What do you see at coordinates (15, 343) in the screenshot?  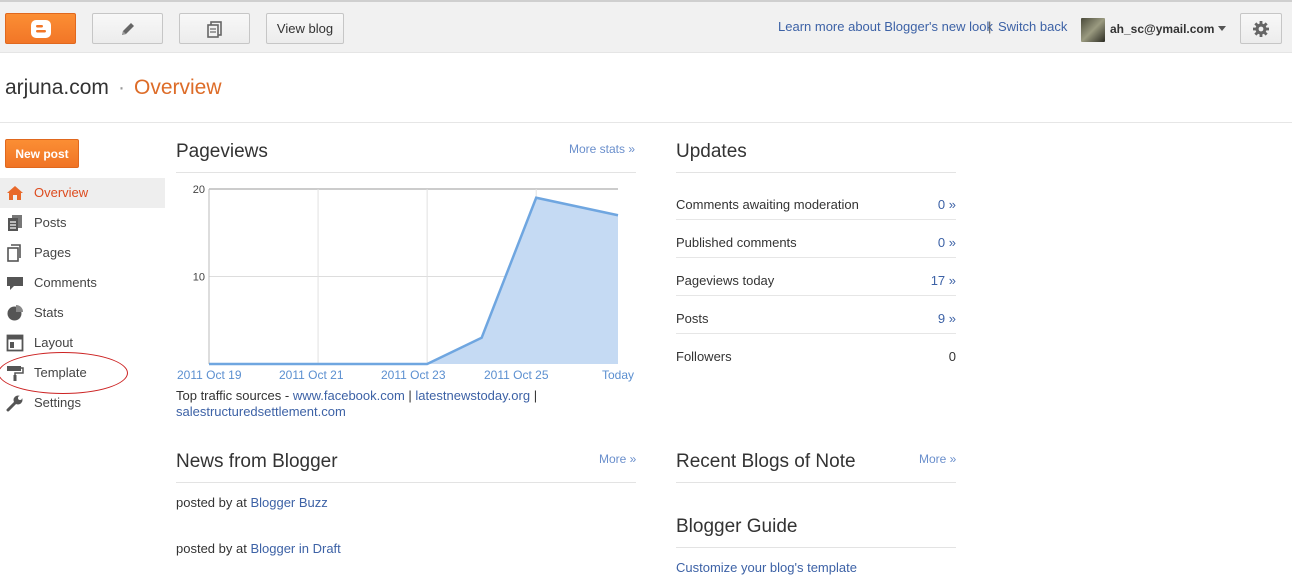 I see `layout-icon` at bounding box center [15, 343].